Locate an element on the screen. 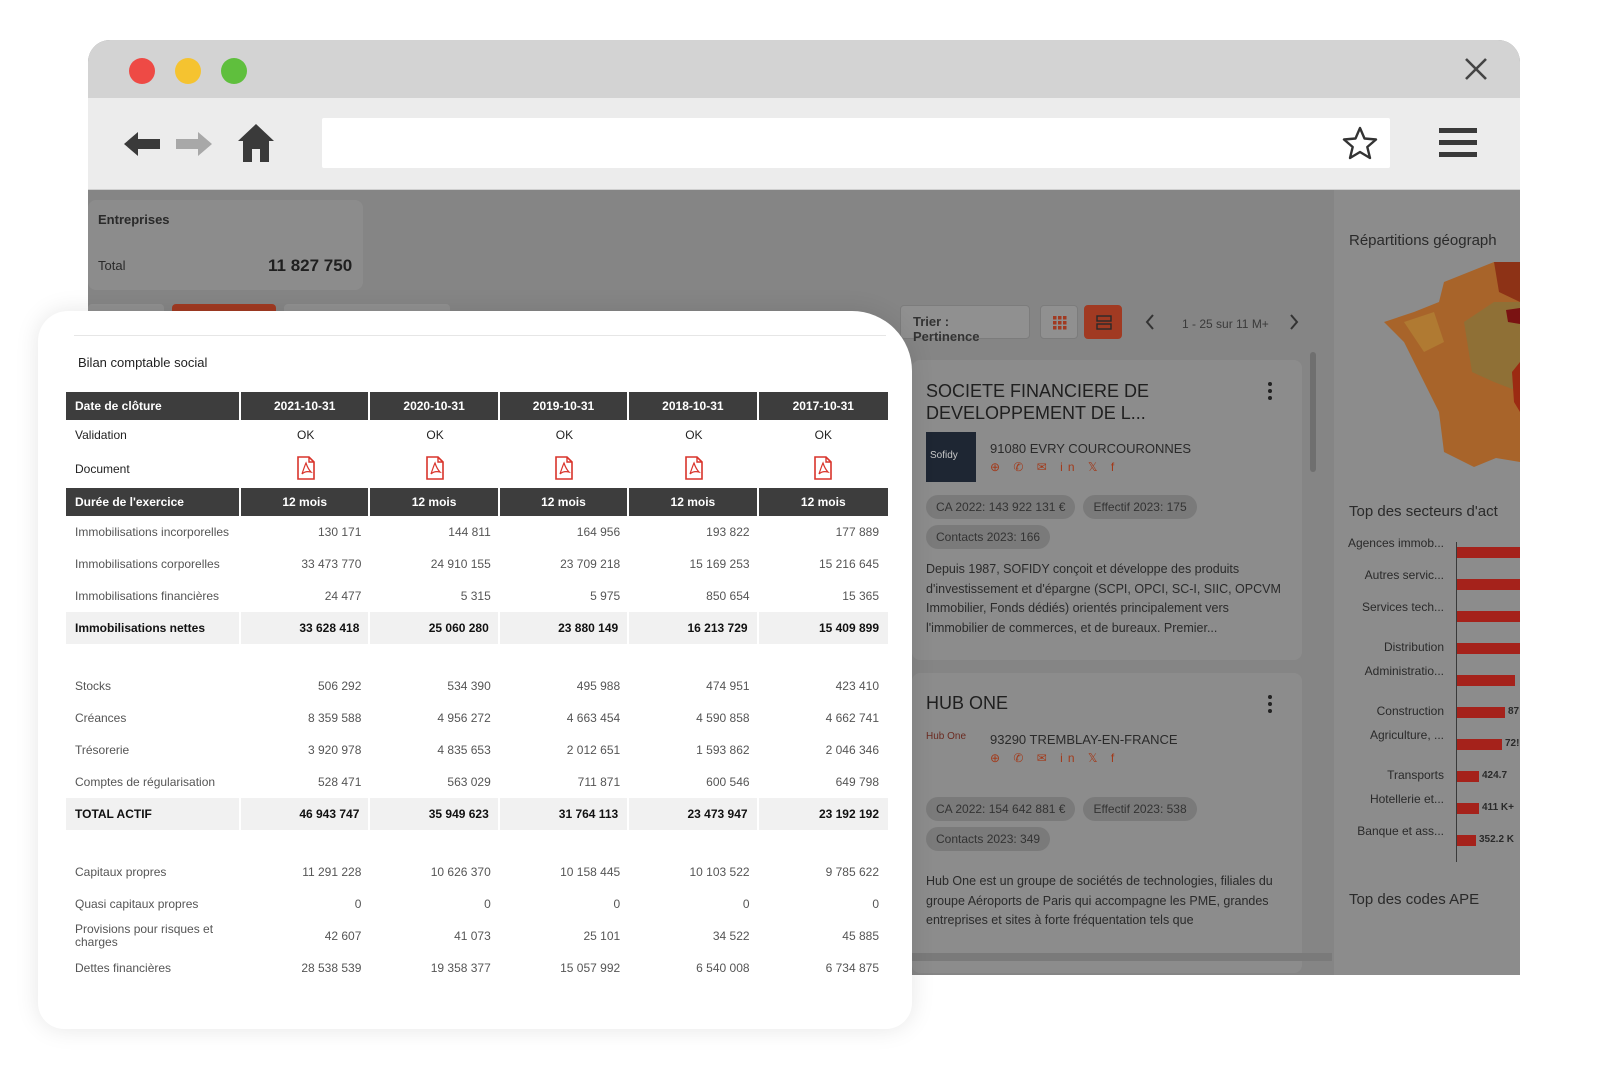 The width and height of the screenshot is (1600, 1067). row-label: Document is located at coordinates (102, 469).